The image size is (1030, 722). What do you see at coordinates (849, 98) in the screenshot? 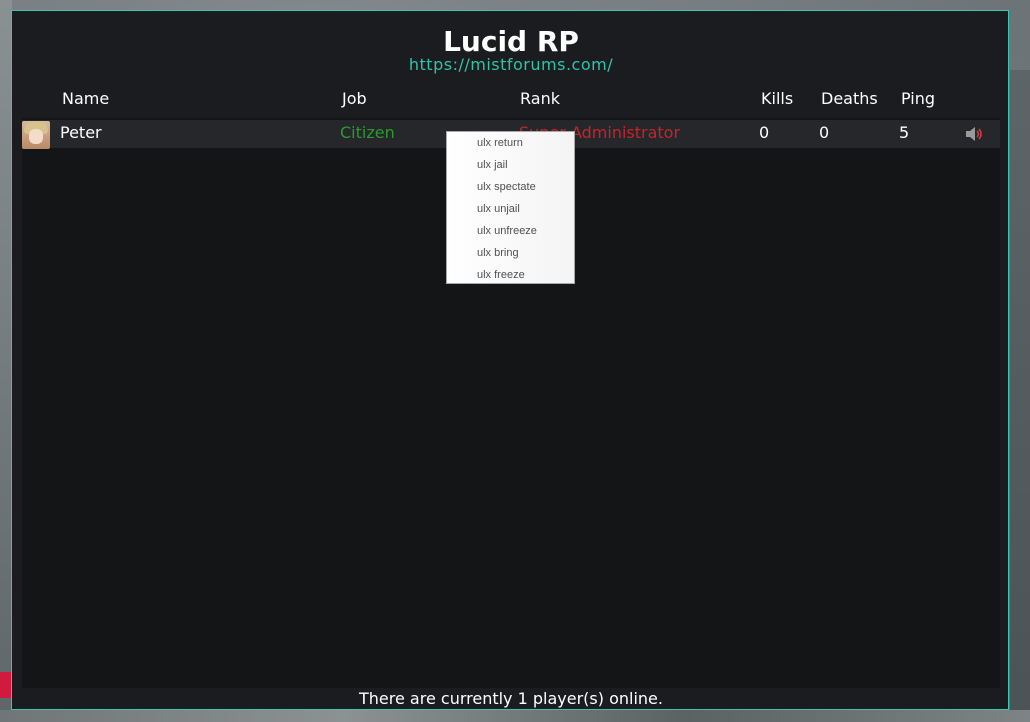
I see `header-deaths: Deaths` at bounding box center [849, 98].